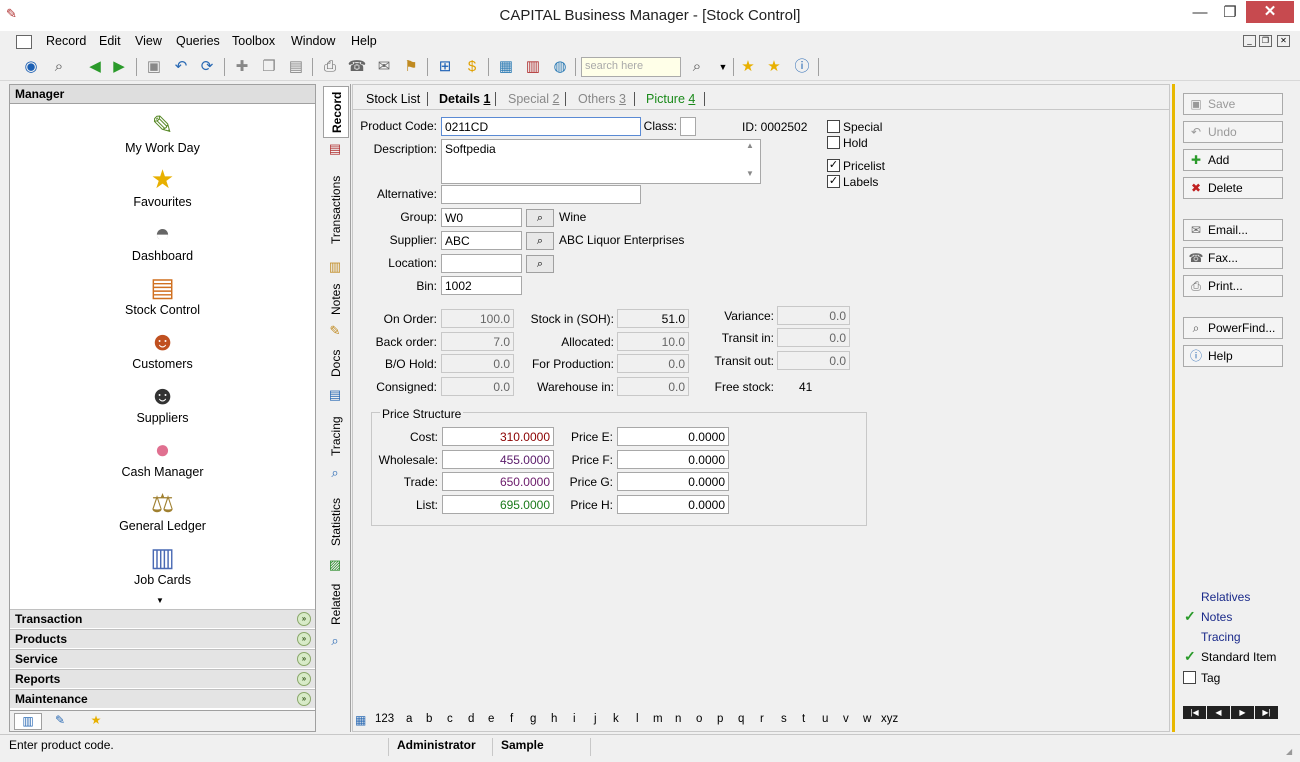 This screenshot has height=762, width=1300. I want to click on search-input: search here, so click(631, 67).